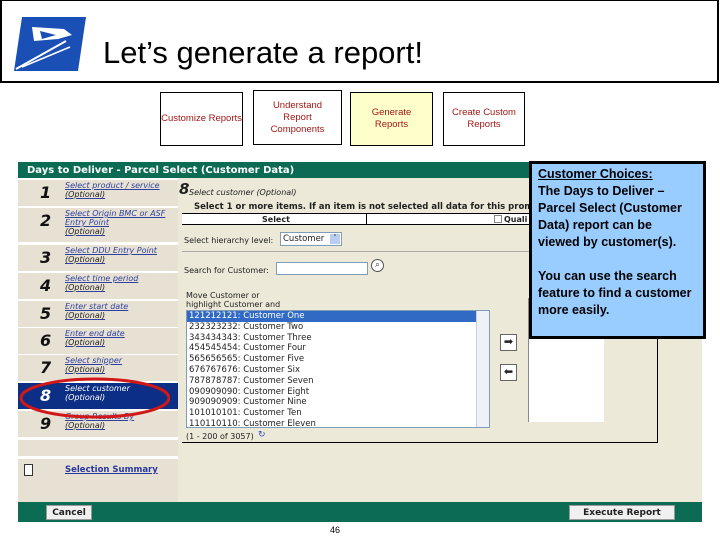 Image resolution: width=720 pixels, height=540 pixels. I want to click on list-item: 676767676: Customer Six, so click(338, 370).